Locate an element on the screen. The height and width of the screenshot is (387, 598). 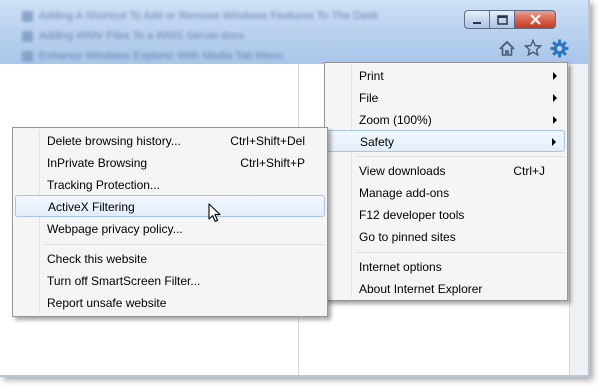
menu-item-view-downloads: View downloads Ctrl+J is located at coordinates (446, 171).